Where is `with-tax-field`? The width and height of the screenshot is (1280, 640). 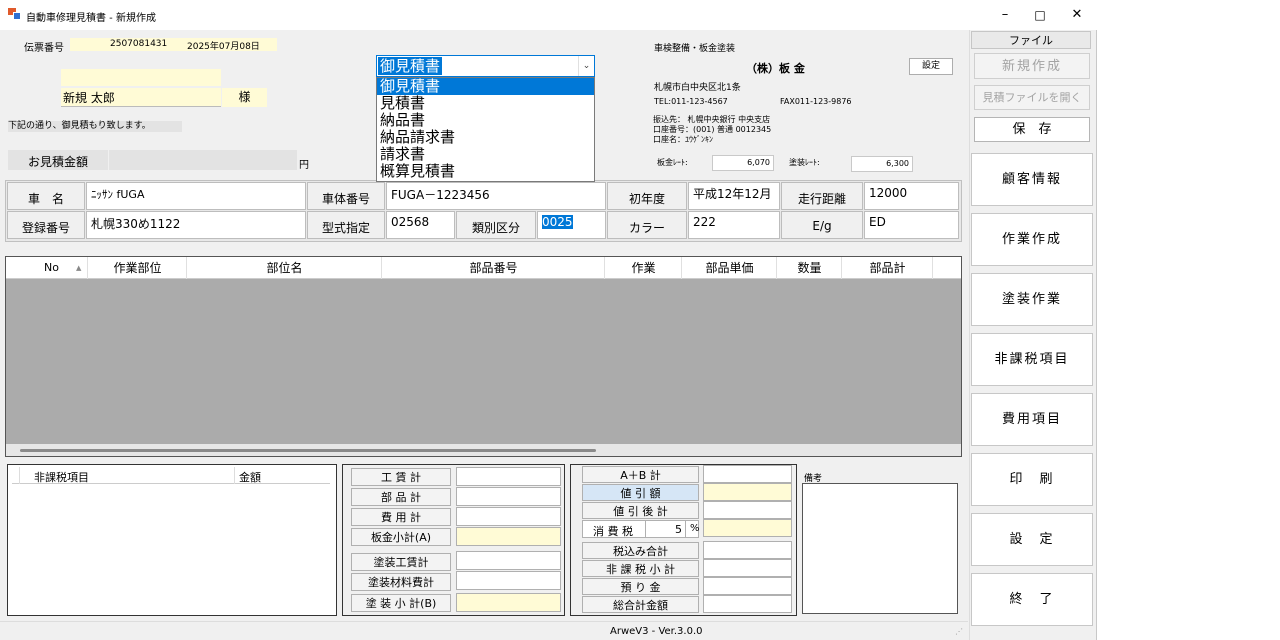 with-tax-field is located at coordinates (747, 550).